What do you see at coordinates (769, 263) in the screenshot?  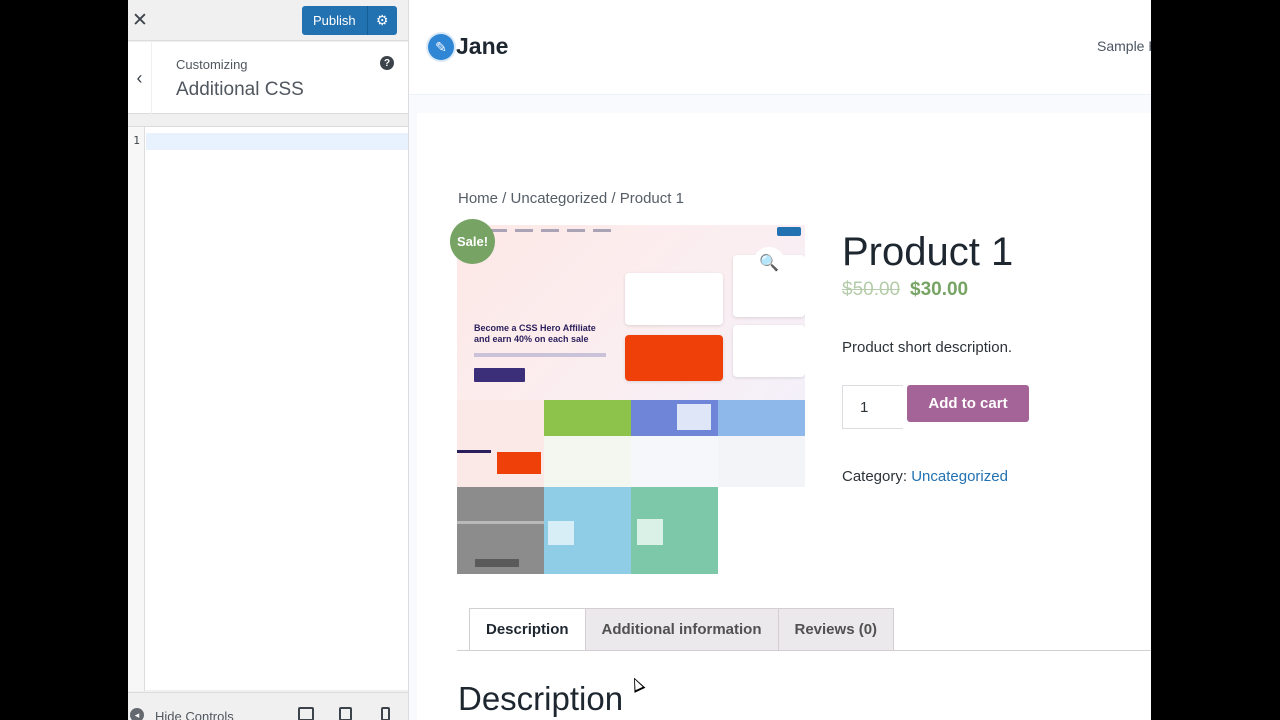 I see `magnifier-icon: 🔍` at bounding box center [769, 263].